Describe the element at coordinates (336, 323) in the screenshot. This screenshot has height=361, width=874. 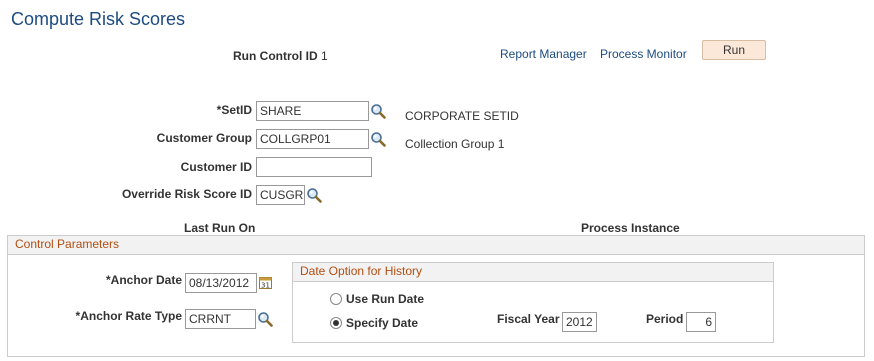
I see `specify-date-radio` at that location.